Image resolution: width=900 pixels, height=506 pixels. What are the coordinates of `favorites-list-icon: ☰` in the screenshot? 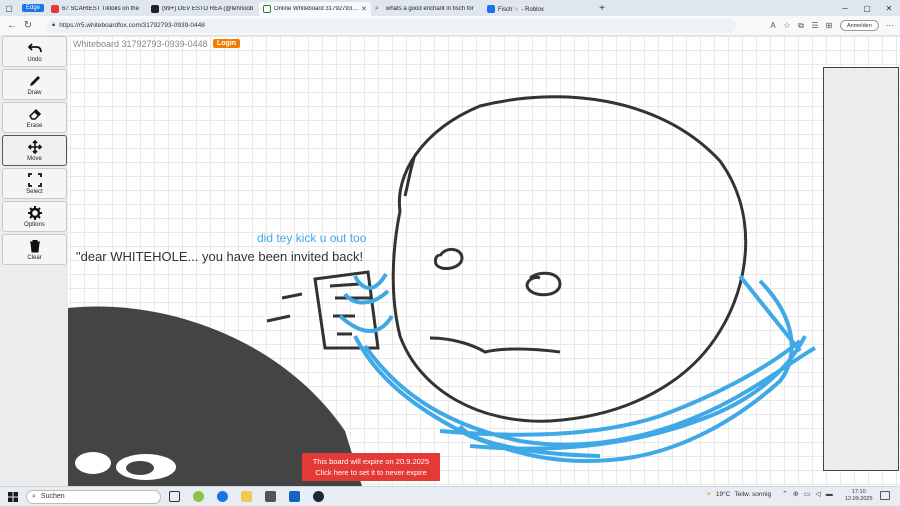 It's located at (815, 25).